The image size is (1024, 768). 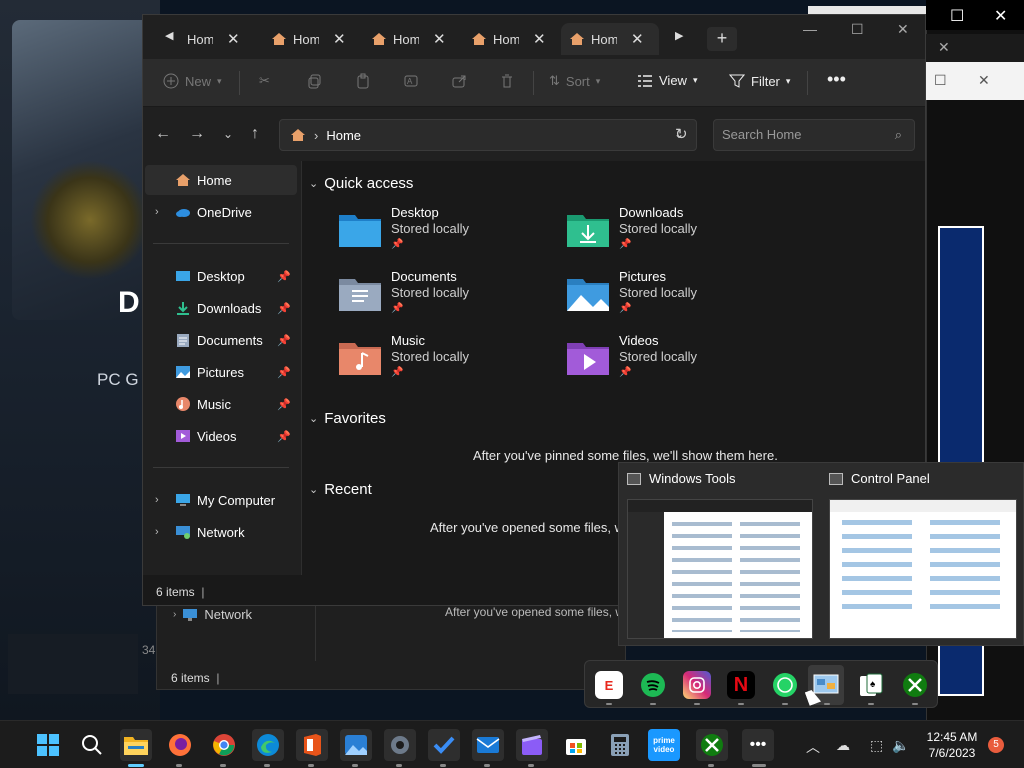 What do you see at coordinates (268, 745) in the screenshot?
I see `edge-icon` at bounding box center [268, 745].